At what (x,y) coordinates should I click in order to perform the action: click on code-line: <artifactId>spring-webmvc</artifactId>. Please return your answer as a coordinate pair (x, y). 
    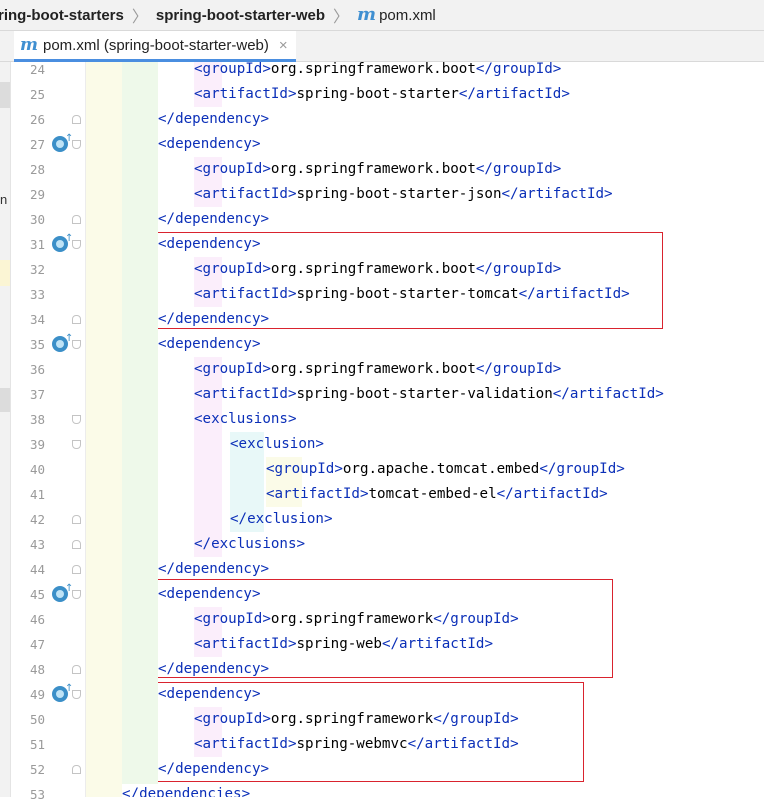
    Looking at the image, I should click on (356, 744).